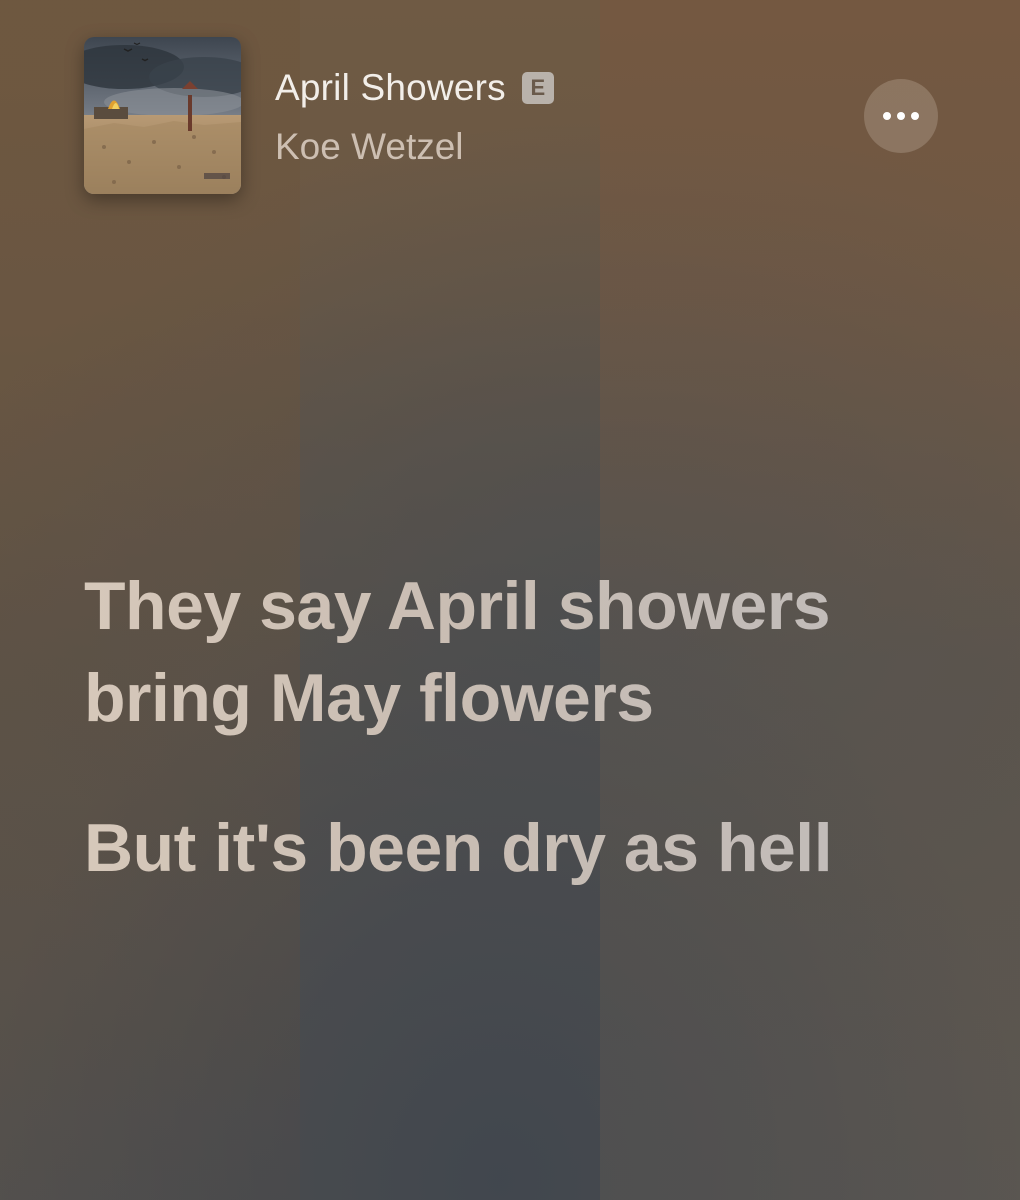 This screenshot has height=1200, width=1020. I want to click on explicit-badge: E, so click(537, 88).